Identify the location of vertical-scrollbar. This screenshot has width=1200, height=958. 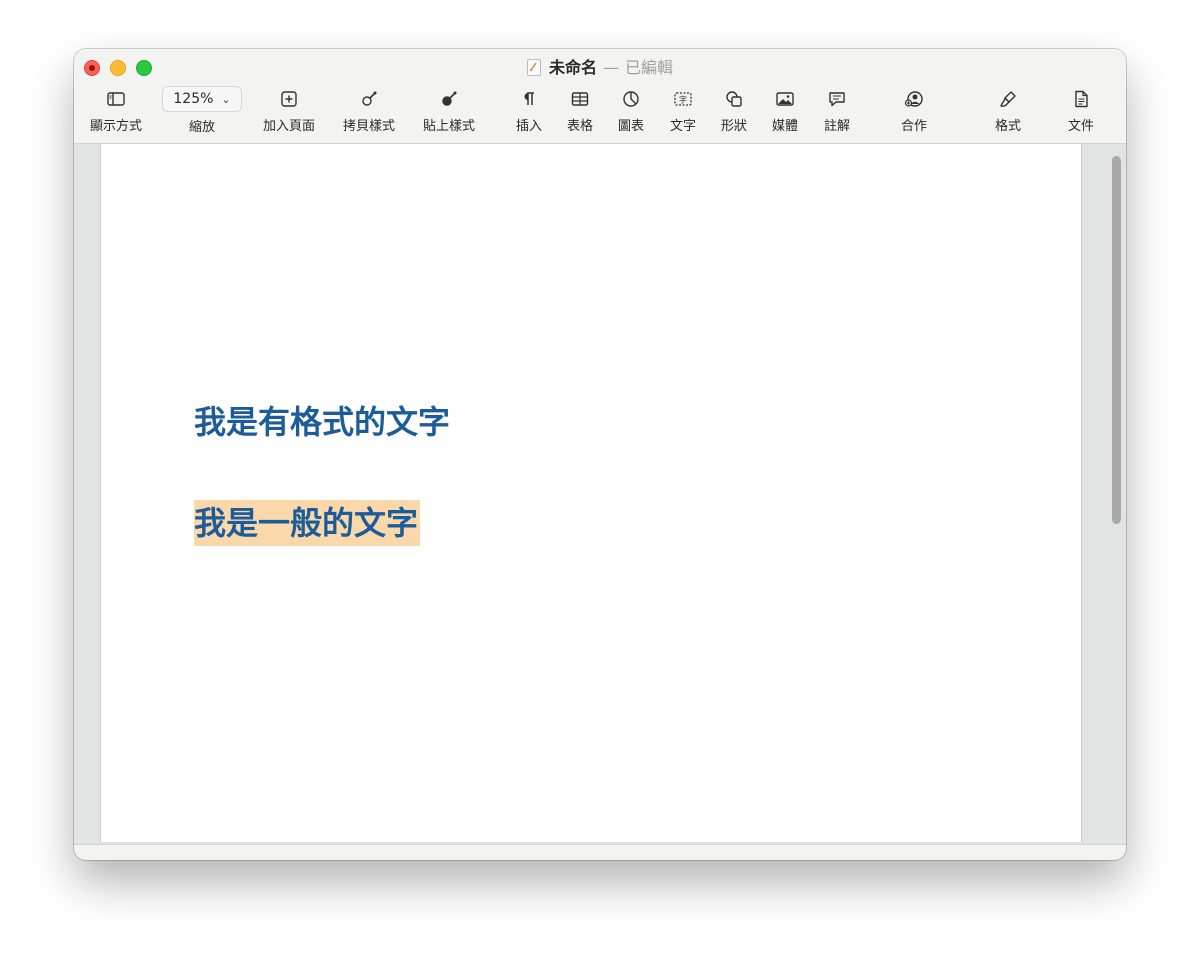
(1115, 496).